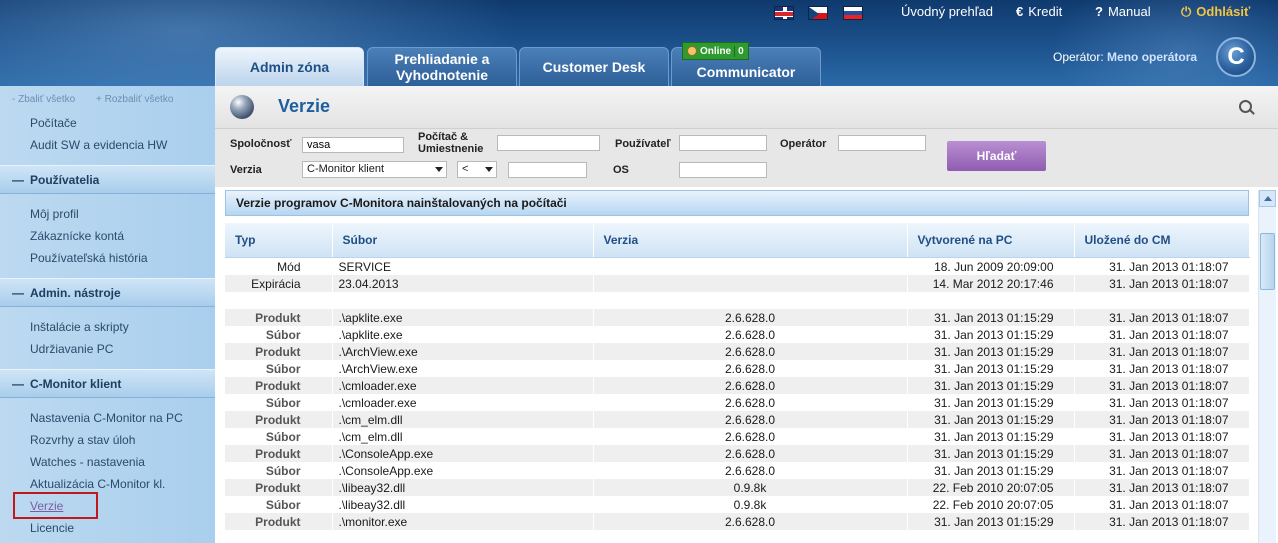 This screenshot has width=1278, height=543. What do you see at coordinates (882, 143) in the screenshot?
I see `operator-input` at bounding box center [882, 143].